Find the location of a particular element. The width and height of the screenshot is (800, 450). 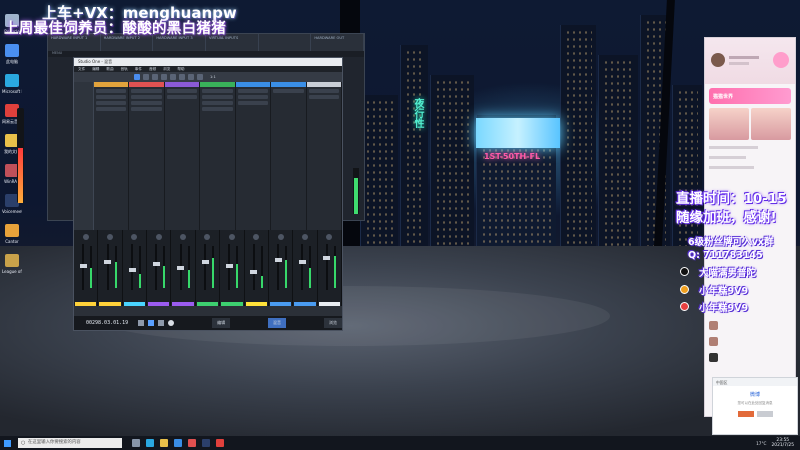

eraser-tool-icon is located at coordinates (164, 77).